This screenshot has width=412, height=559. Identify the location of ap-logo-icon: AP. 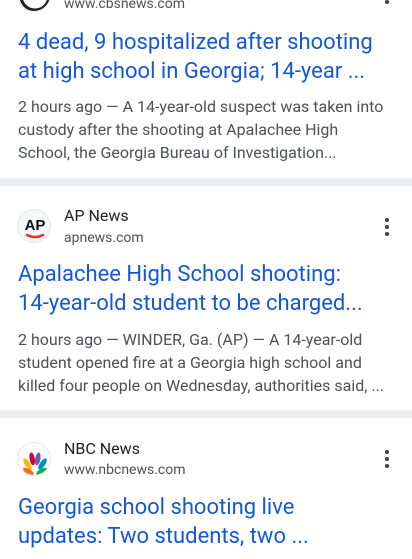
(34, 226).